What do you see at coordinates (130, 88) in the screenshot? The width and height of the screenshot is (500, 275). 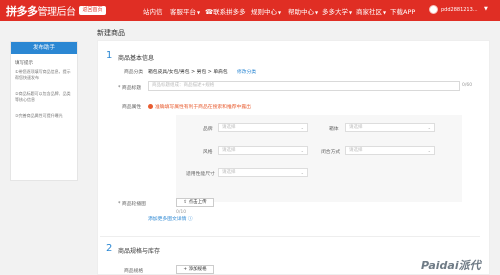 I see `title-label: * 商品标题` at bounding box center [130, 88].